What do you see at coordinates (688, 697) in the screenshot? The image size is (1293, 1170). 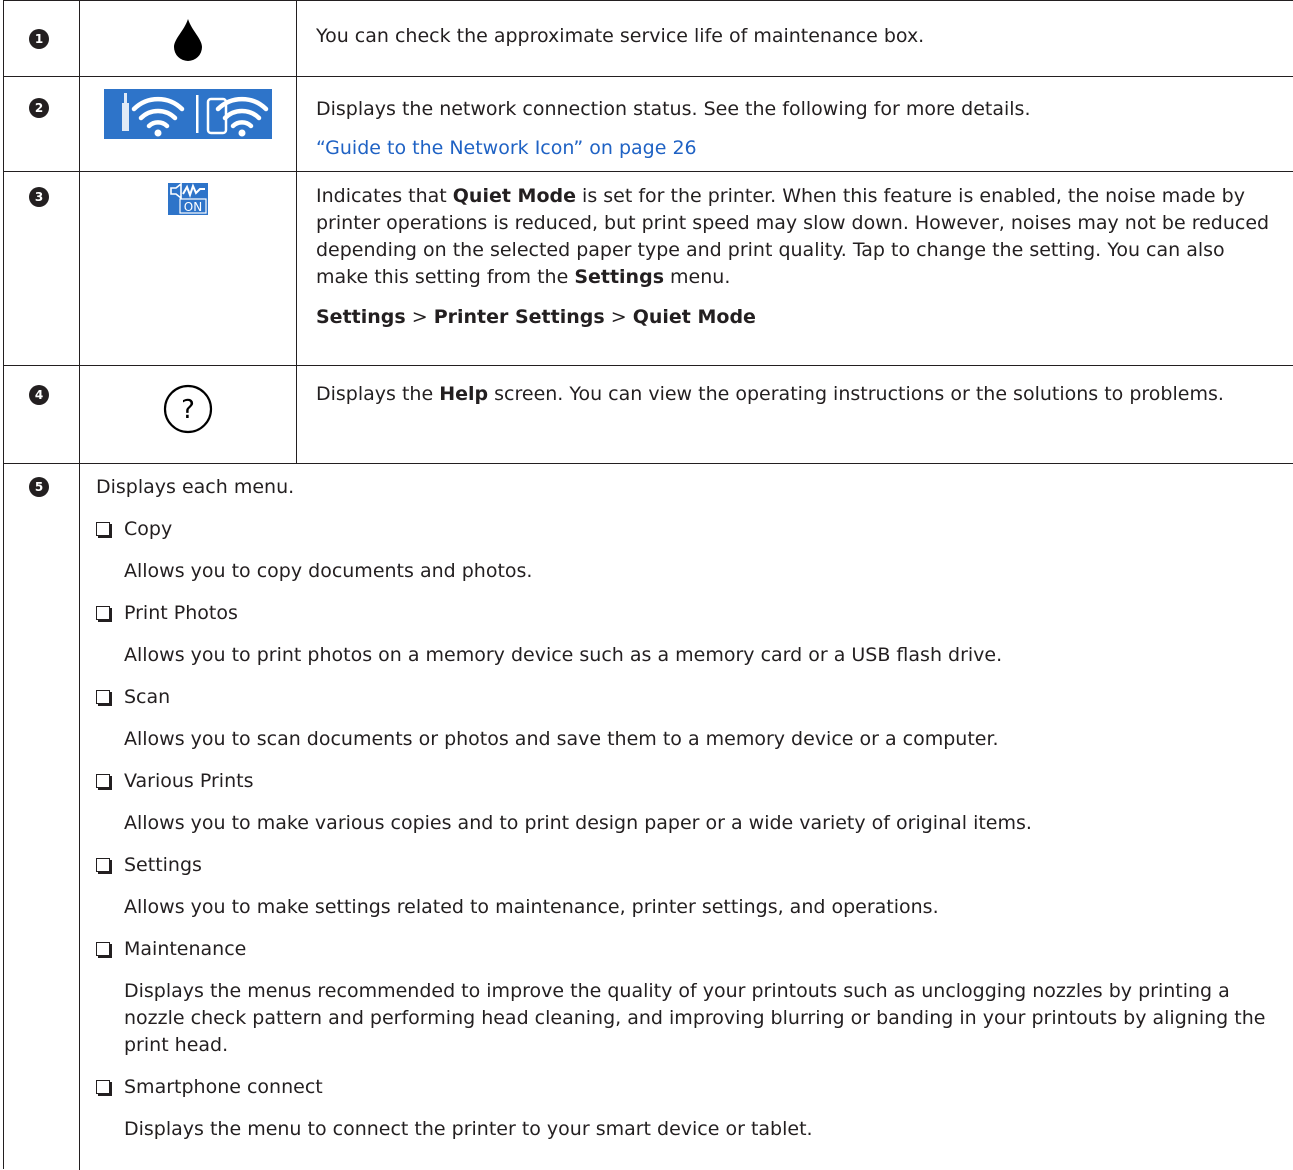 I see `menu-item-scan: Scan` at bounding box center [688, 697].